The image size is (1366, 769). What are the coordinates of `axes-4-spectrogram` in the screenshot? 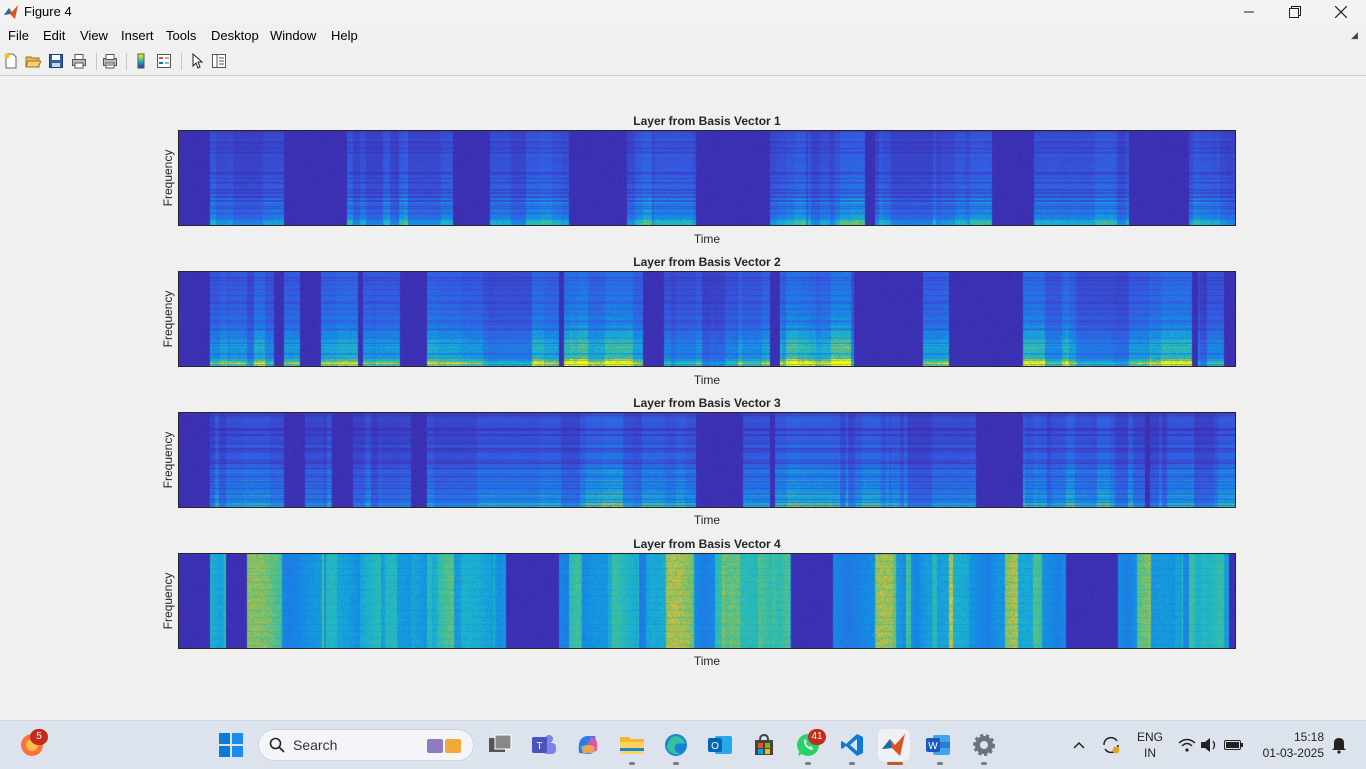 It's located at (707, 601).